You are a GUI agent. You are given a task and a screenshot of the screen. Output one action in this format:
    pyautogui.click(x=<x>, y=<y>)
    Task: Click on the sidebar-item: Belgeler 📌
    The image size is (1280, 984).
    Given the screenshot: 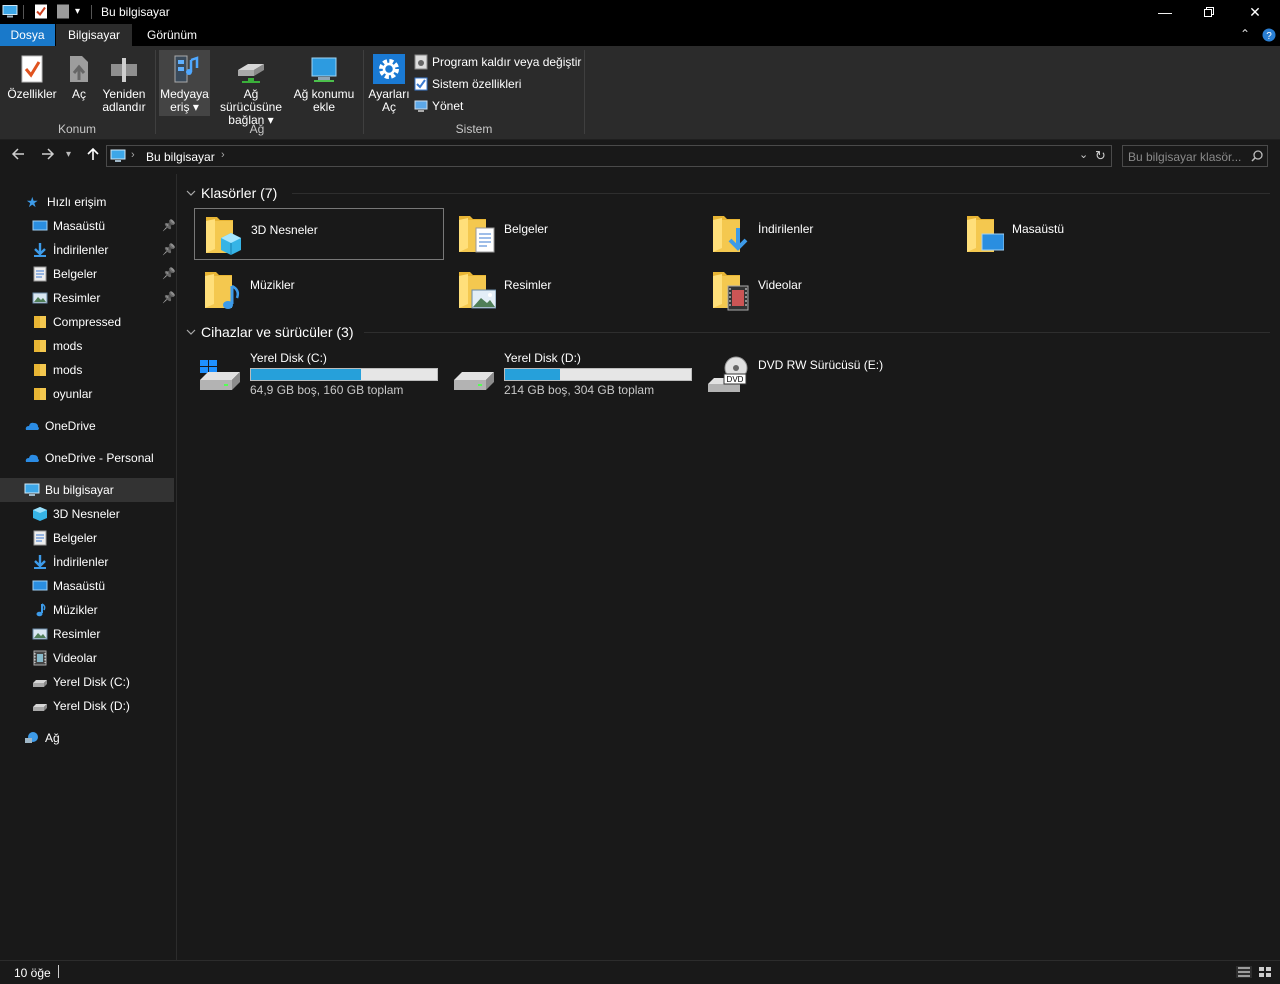 What is the action you would take?
    pyautogui.click(x=88, y=274)
    